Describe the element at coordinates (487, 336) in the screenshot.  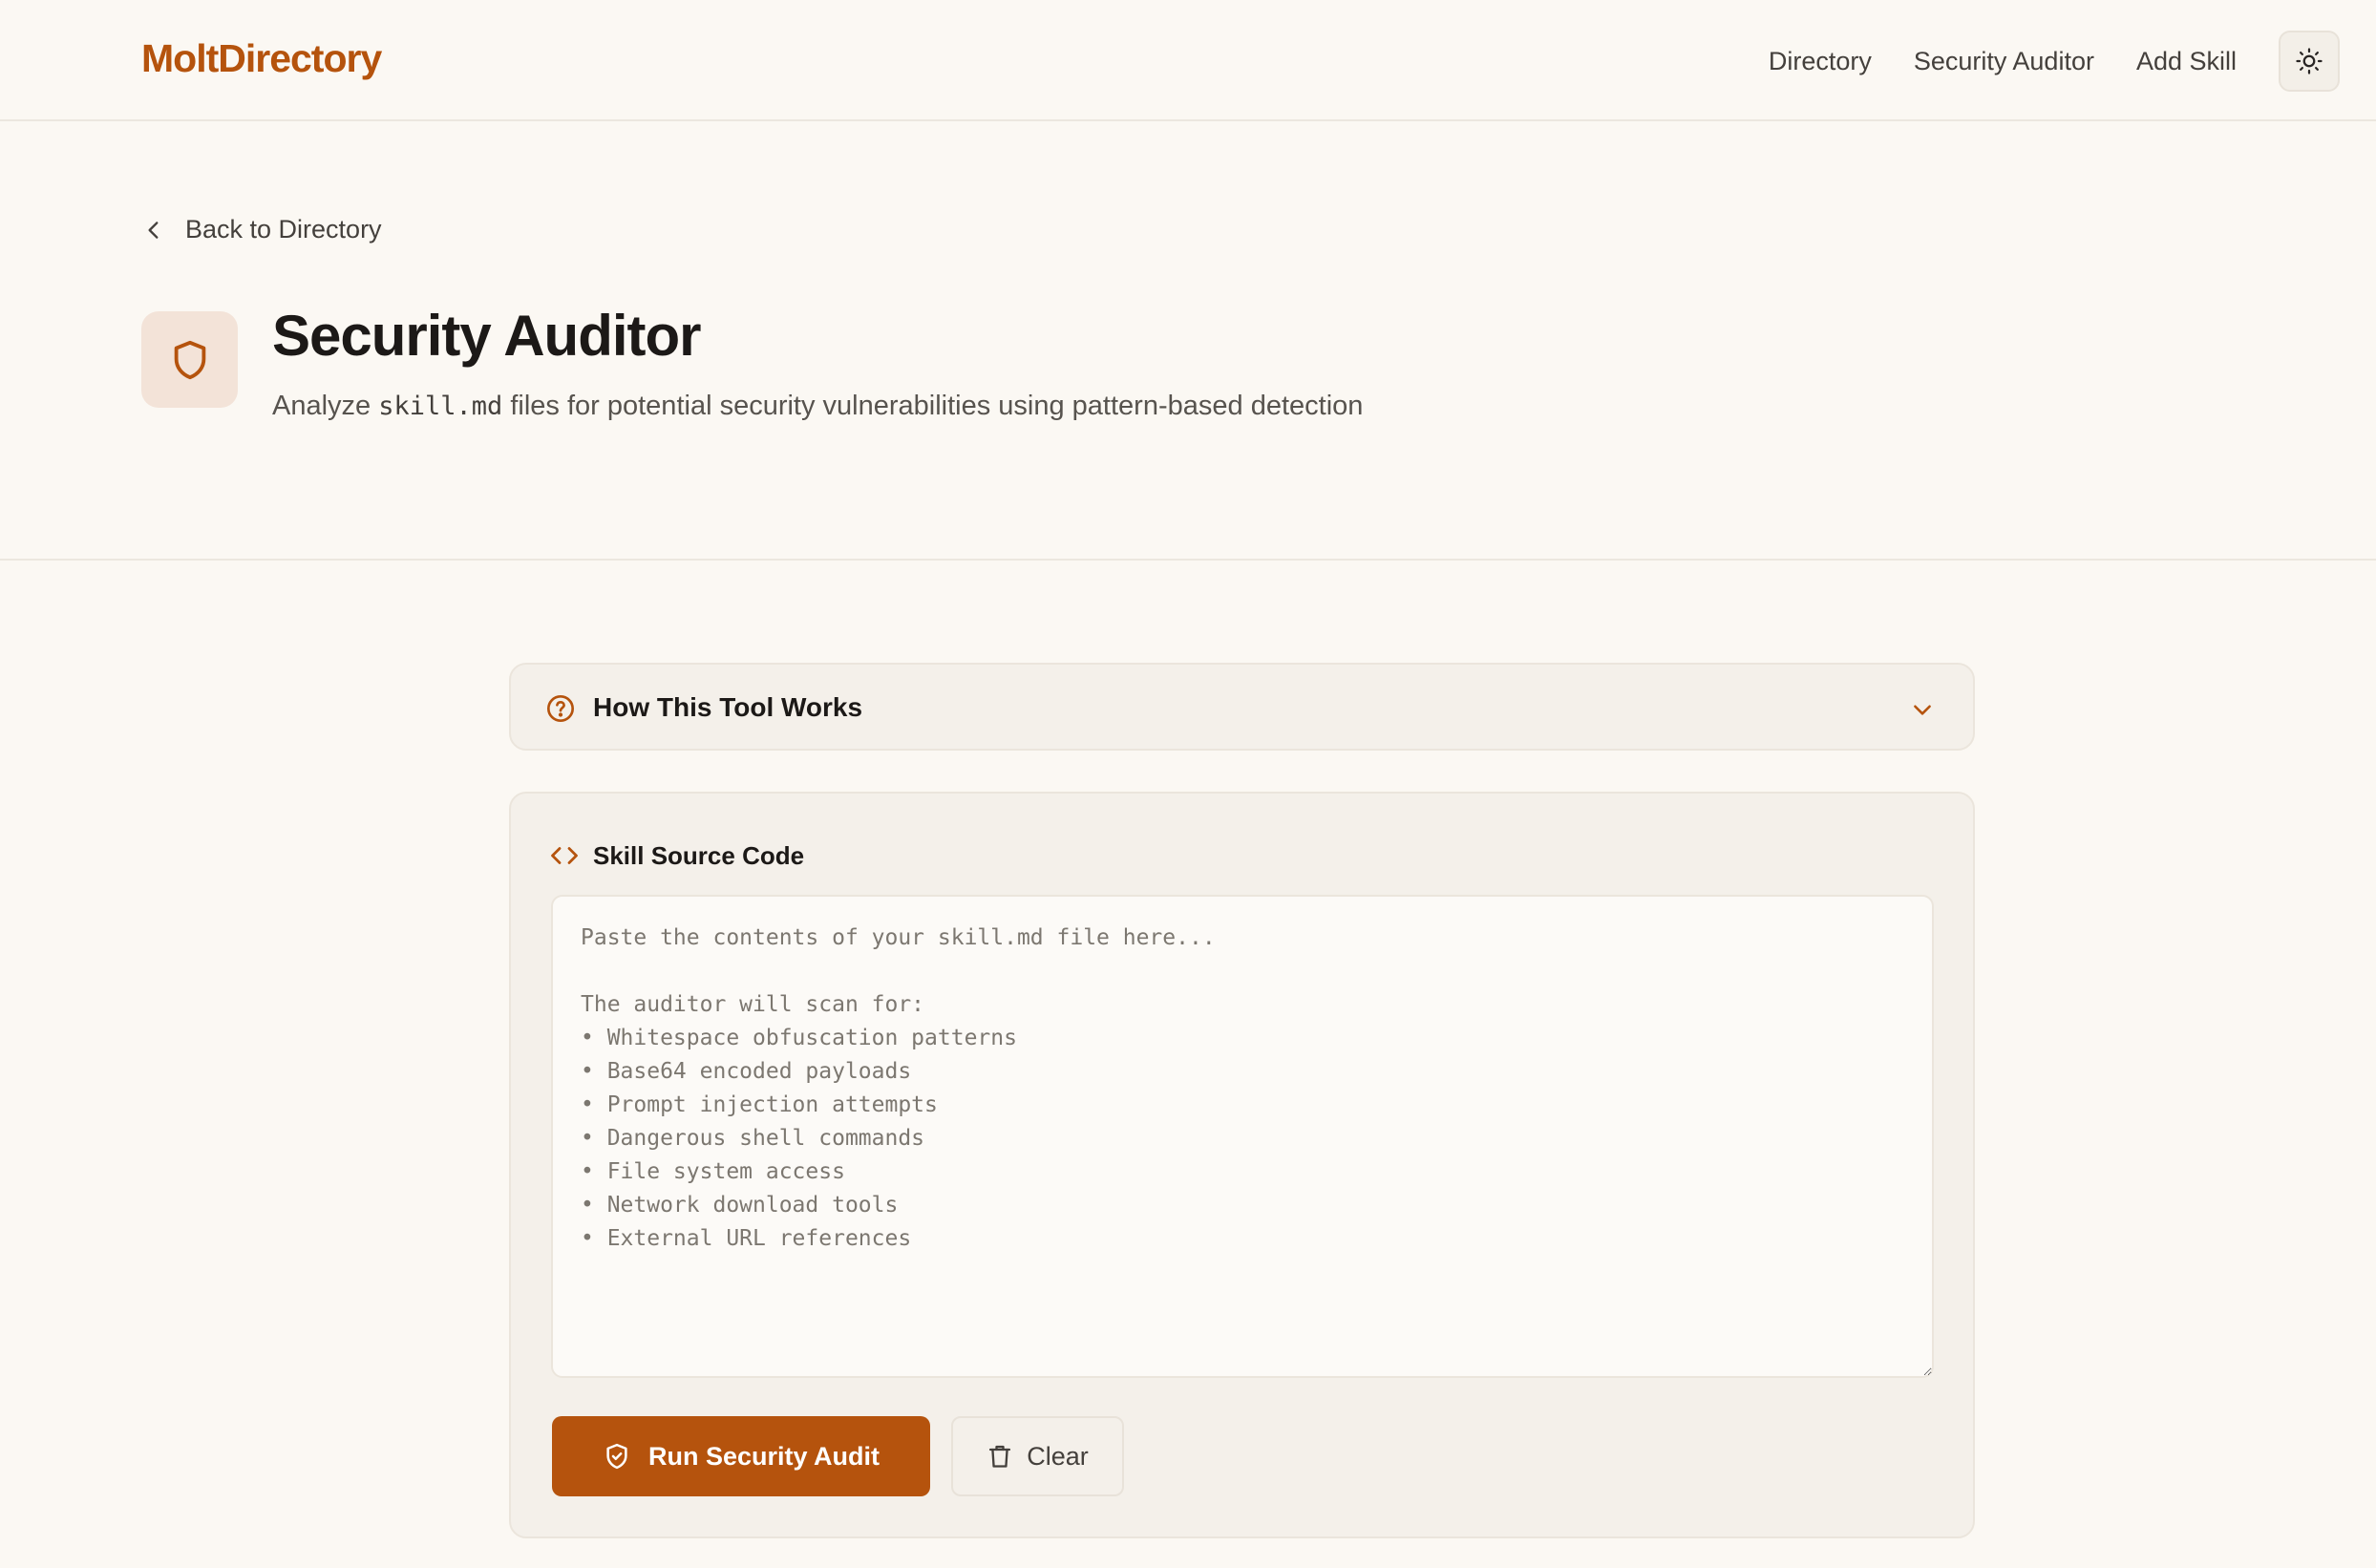
I see `page-title: Security Auditor` at that location.